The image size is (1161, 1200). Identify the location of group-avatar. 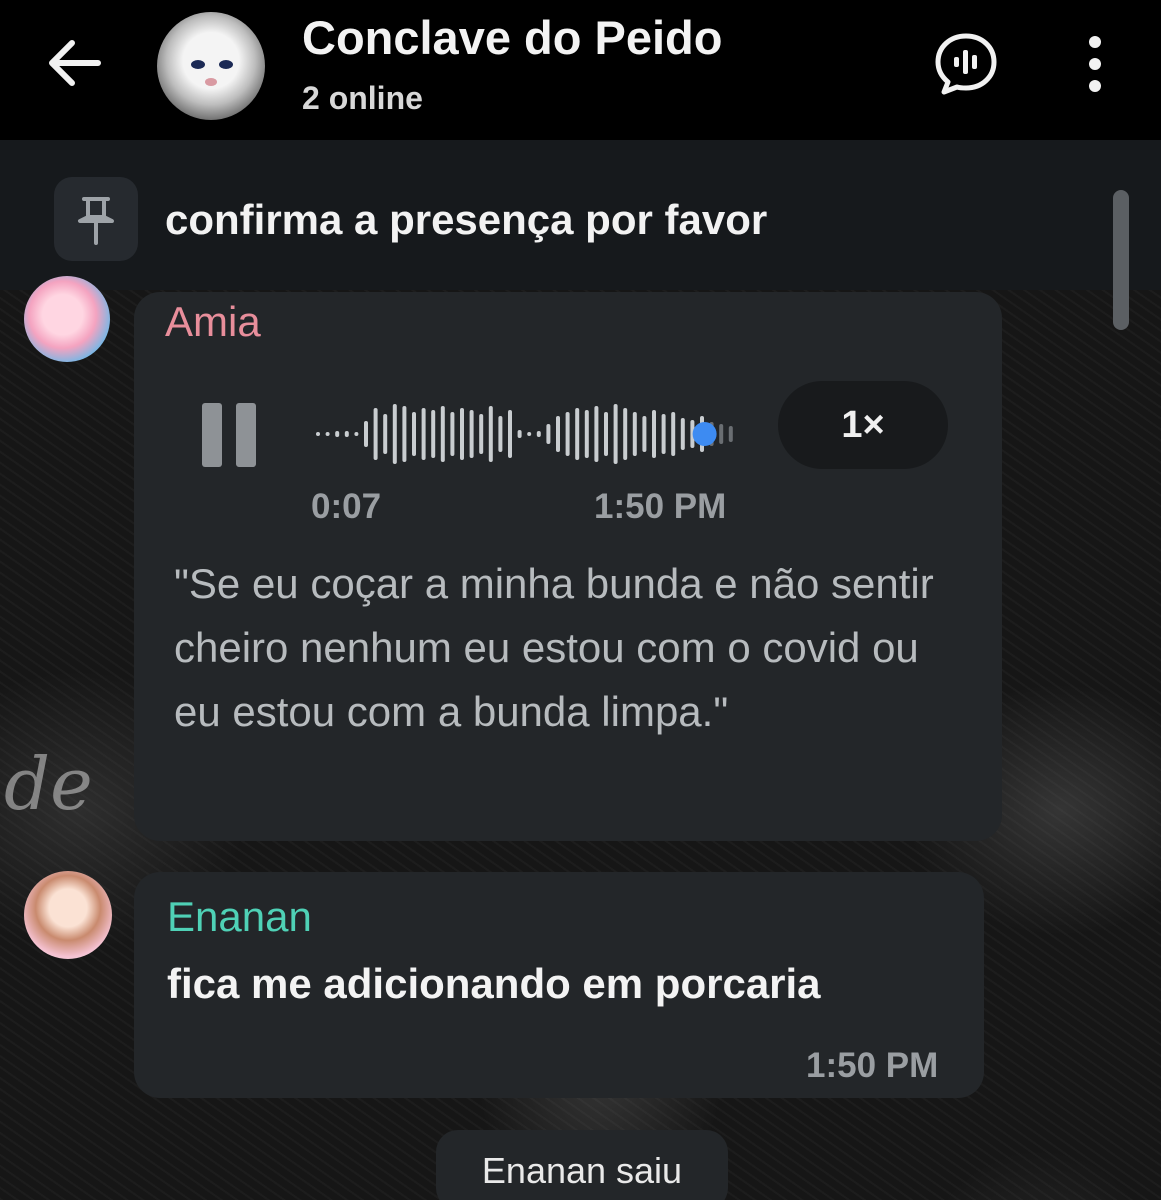
(211, 66).